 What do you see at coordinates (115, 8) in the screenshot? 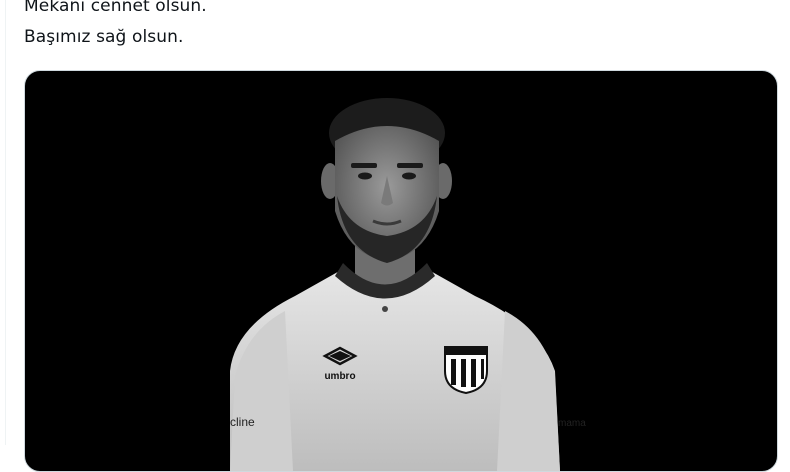
I see `tweet-line-1: Mekanı cennet olsun.` at bounding box center [115, 8].